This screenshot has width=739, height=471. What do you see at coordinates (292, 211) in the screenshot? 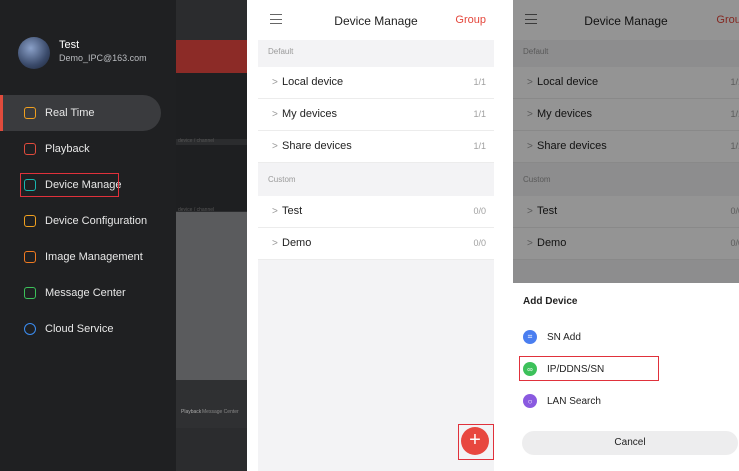
I see `list-item-label: Test` at bounding box center [292, 211].